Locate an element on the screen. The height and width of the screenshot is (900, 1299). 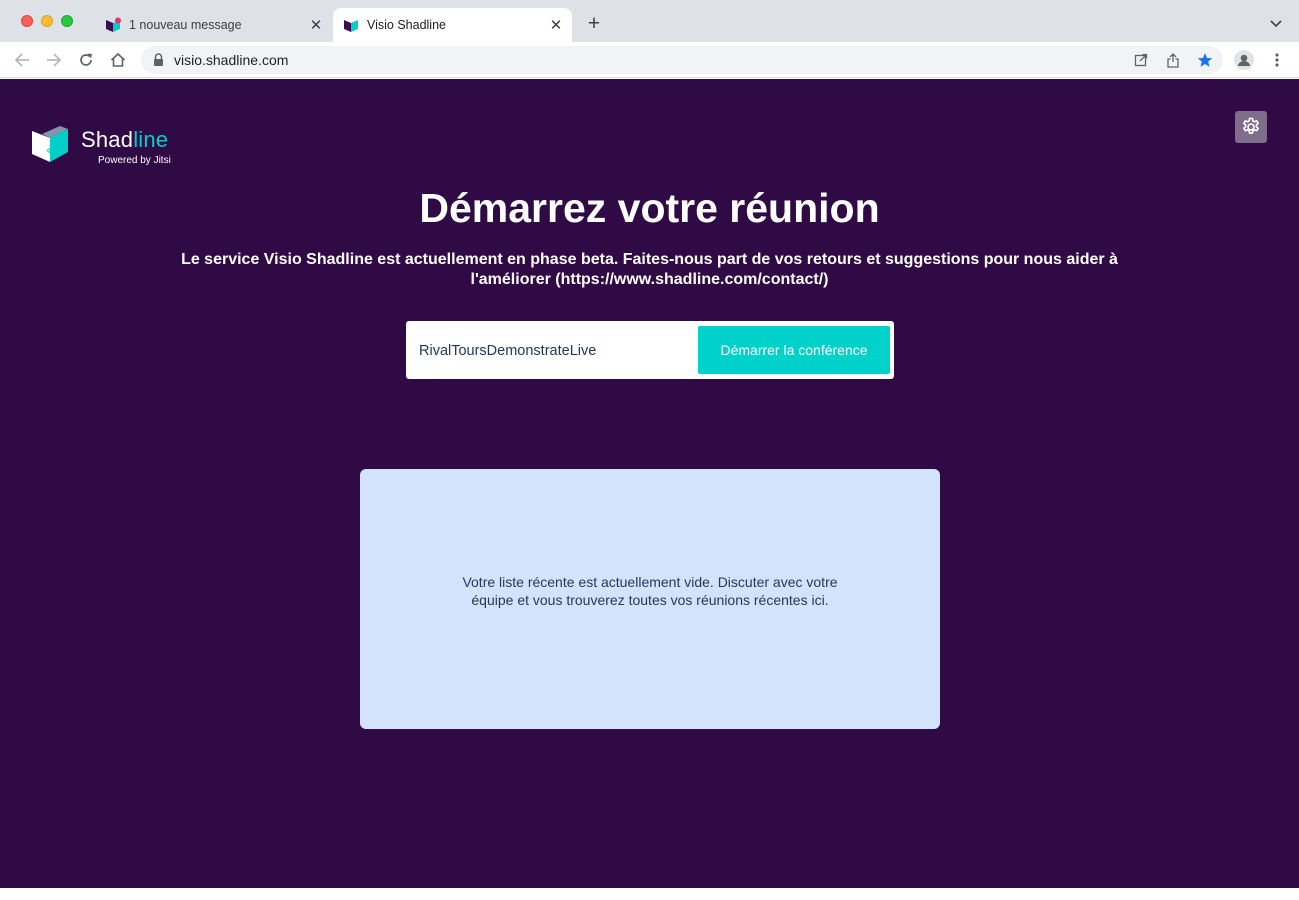
window-close-button is located at coordinates (27, 21).